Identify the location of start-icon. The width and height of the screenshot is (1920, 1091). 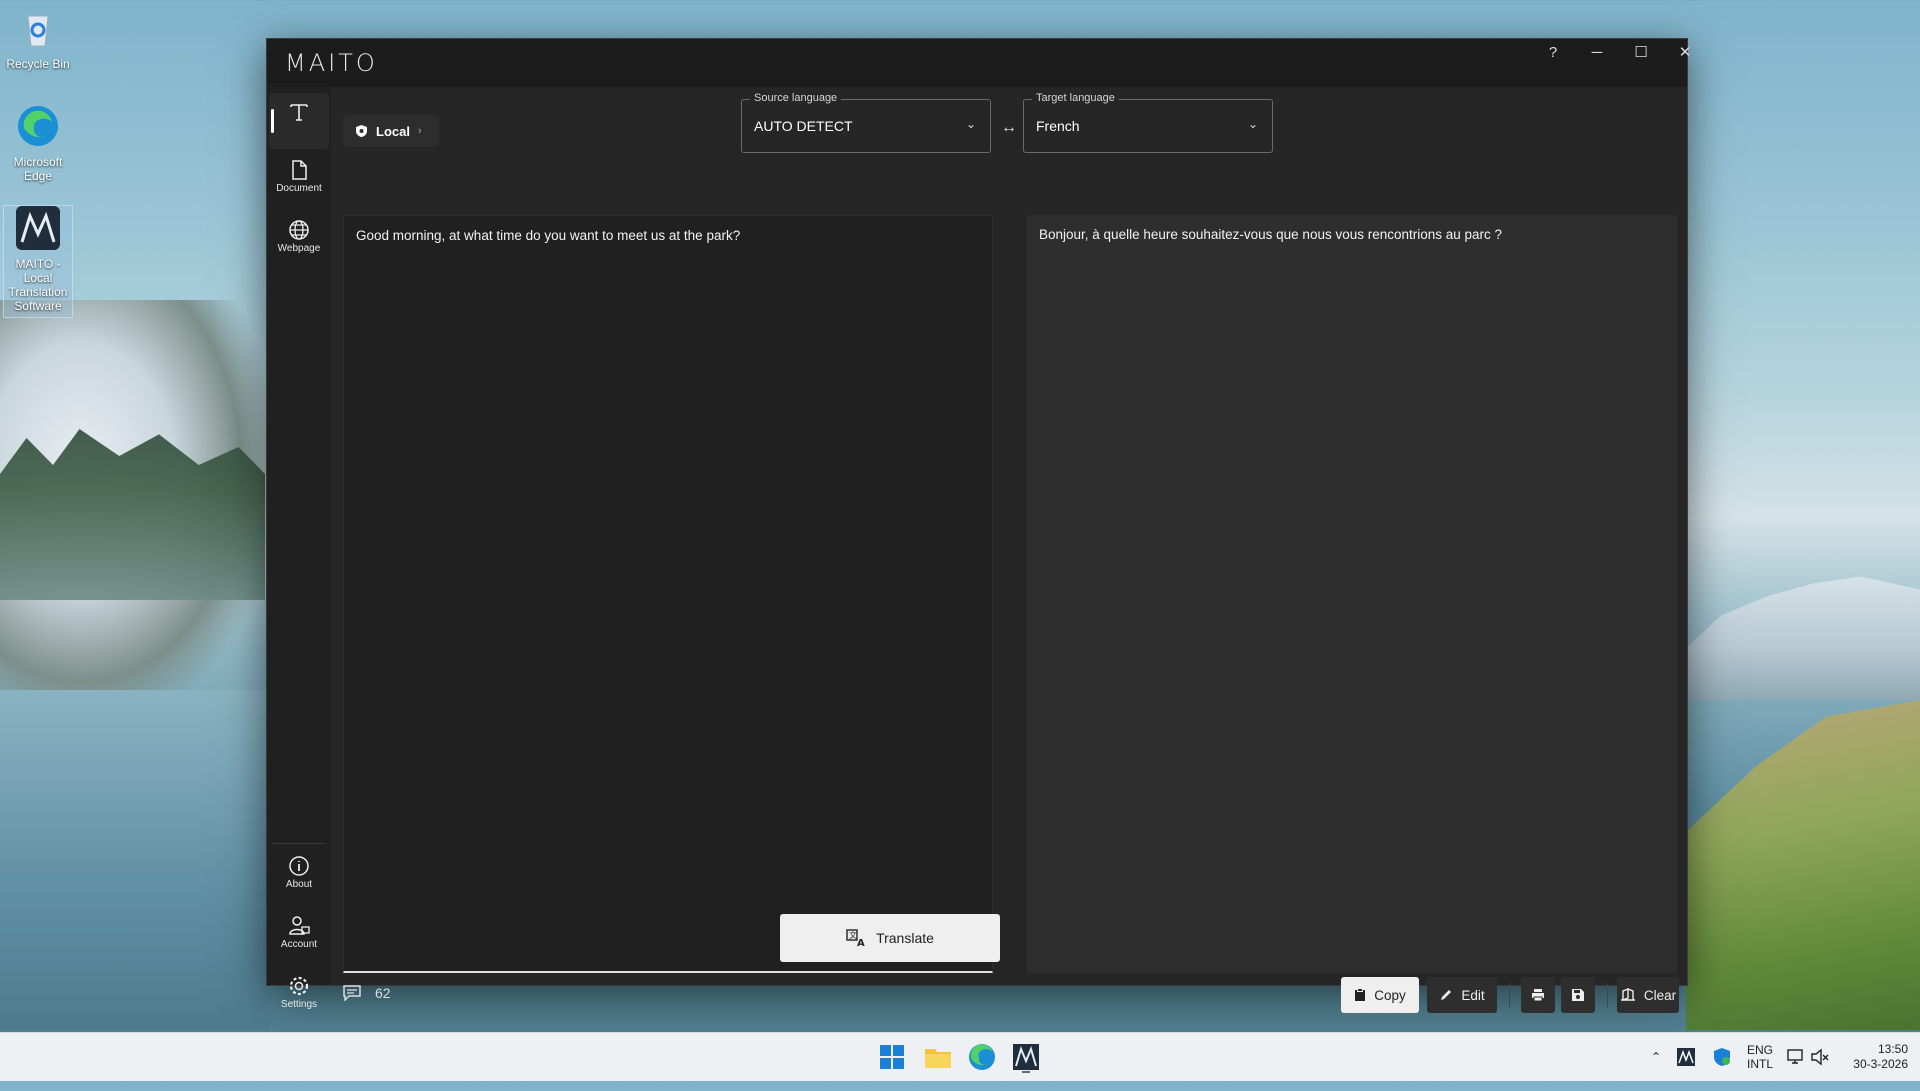
(892, 1057).